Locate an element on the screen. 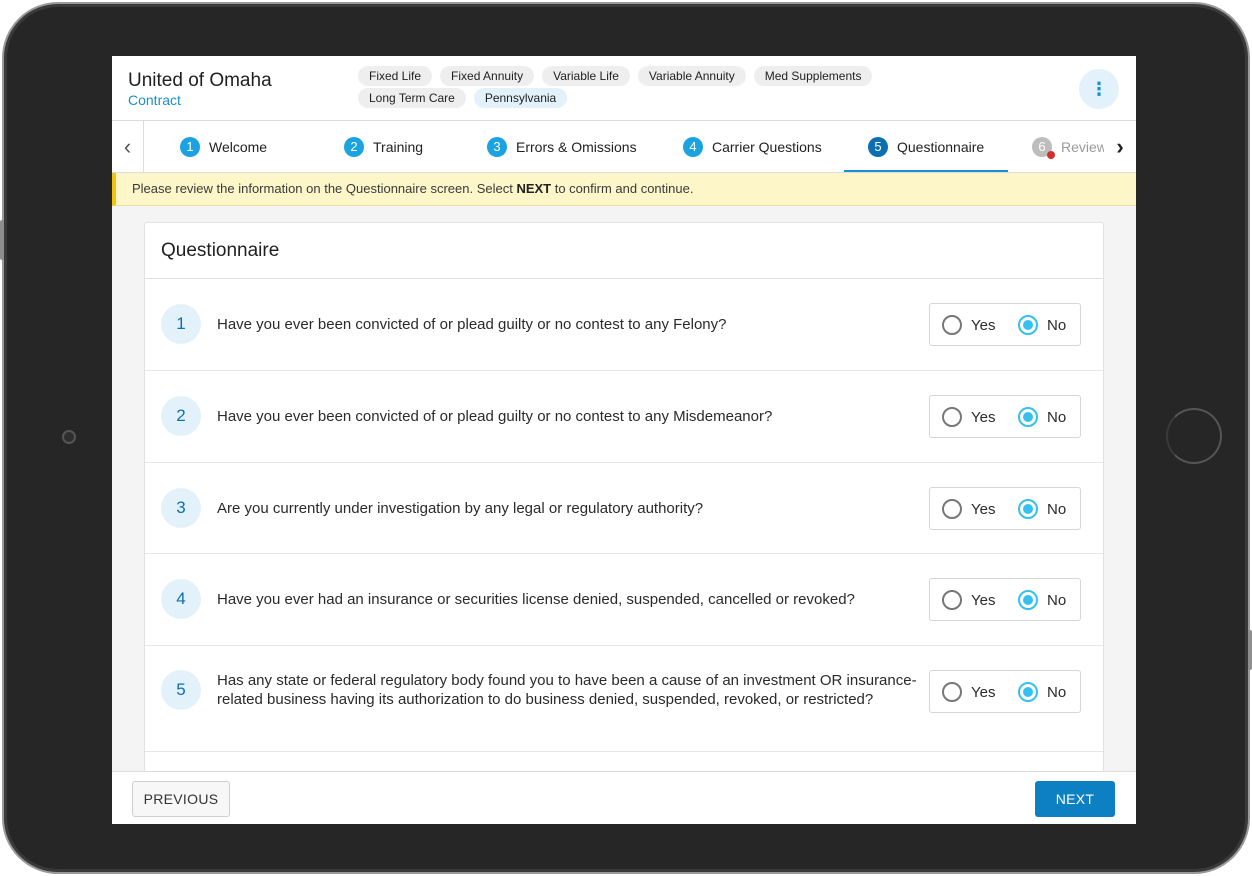 The image size is (1252, 876). alert-dot-icon is located at coordinates (1051, 154).